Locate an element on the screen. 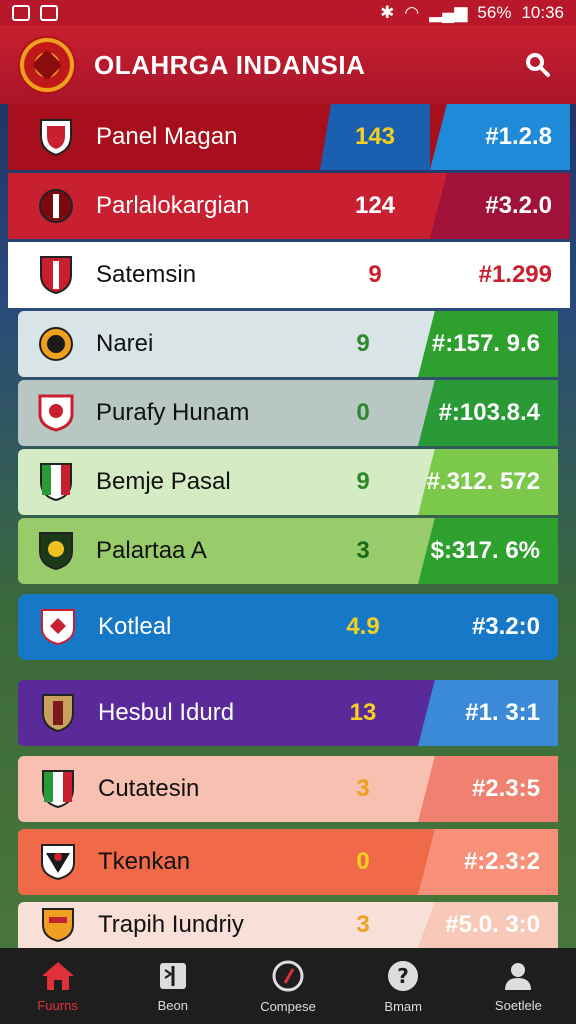 Image resolution: width=576 pixels, height=1024 pixels. team-name: Trapih Iundriy is located at coordinates (171, 924).